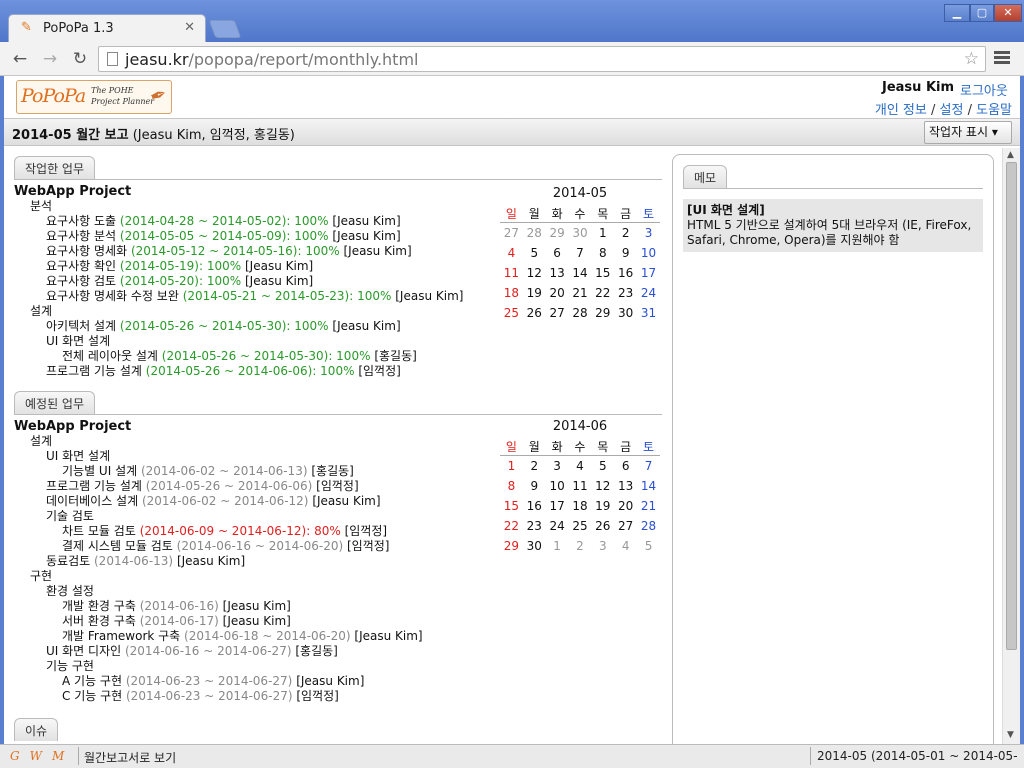  I want to click on calendar-day: 31, so click(648, 313).